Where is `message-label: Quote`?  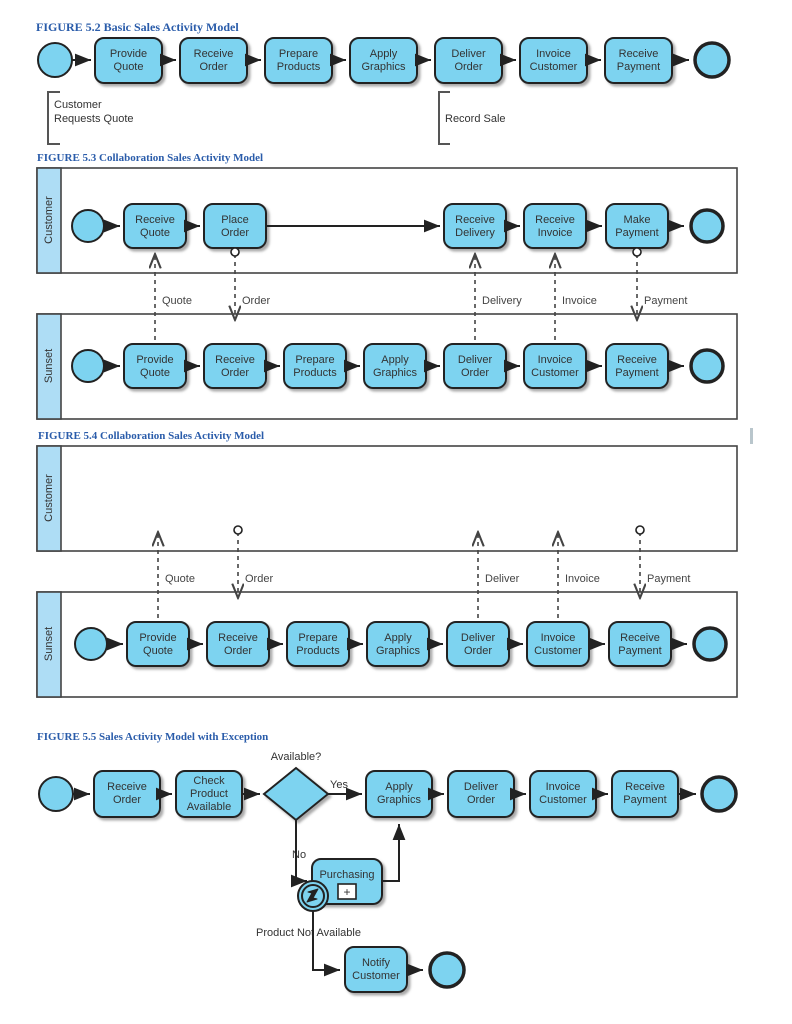
message-label: Quote is located at coordinates (180, 579).